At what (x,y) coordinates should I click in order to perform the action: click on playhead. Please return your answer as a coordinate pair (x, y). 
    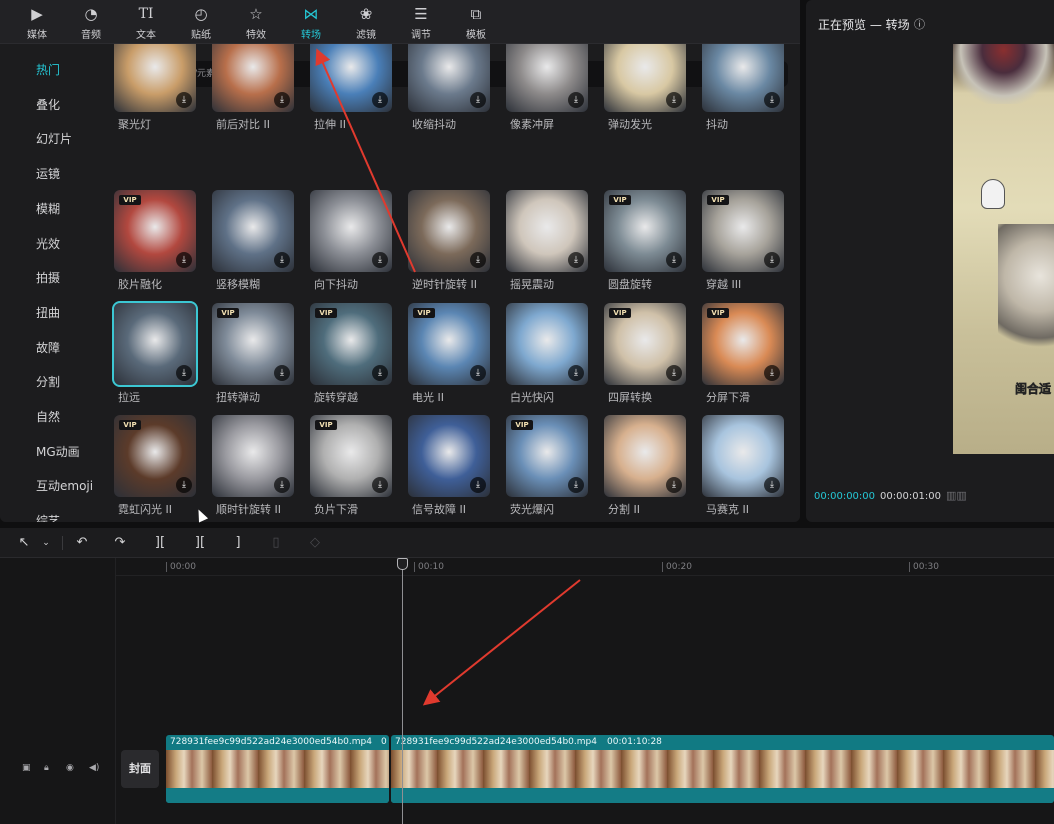
    Looking at the image, I should click on (402, 692).